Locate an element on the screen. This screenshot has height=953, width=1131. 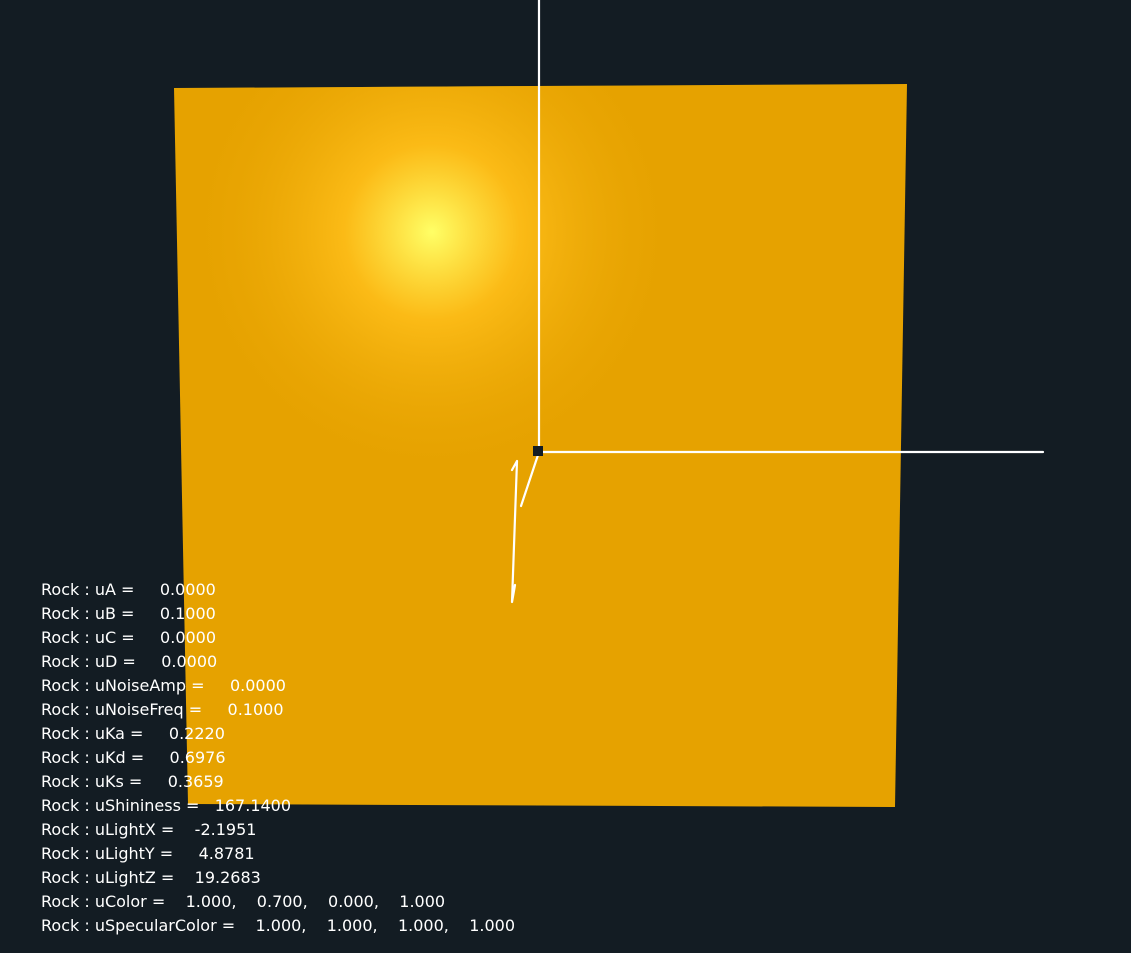
param-row: Rock : uD = 0.0000 is located at coordinates (278, 662).